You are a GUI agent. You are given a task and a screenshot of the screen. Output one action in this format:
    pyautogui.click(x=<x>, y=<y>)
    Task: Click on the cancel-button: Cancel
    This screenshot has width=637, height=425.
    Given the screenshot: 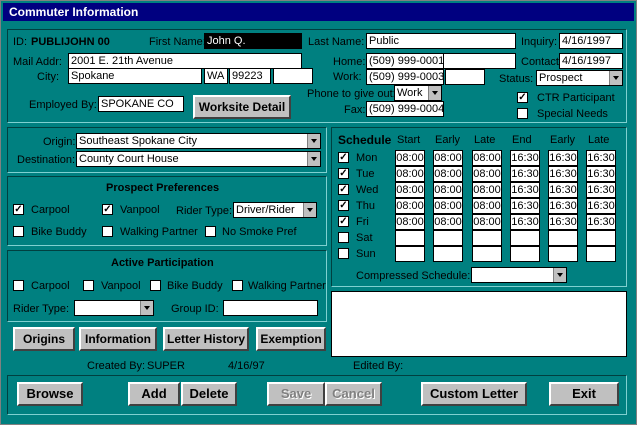 What is the action you would take?
    pyautogui.click(x=353, y=394)
    